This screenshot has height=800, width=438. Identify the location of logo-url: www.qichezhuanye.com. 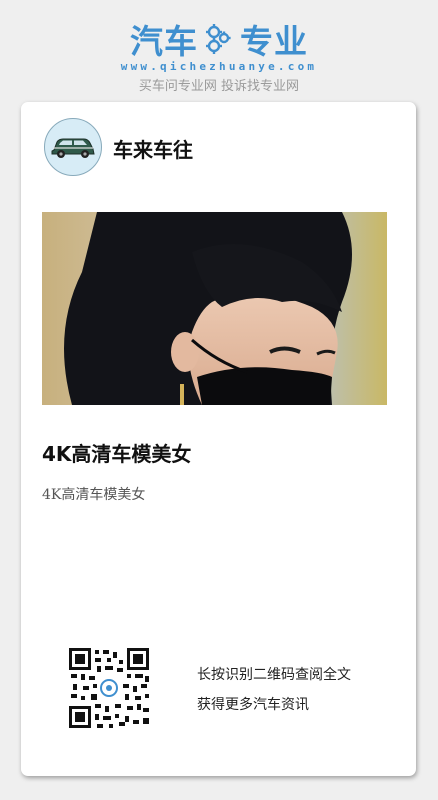
(219, 66).